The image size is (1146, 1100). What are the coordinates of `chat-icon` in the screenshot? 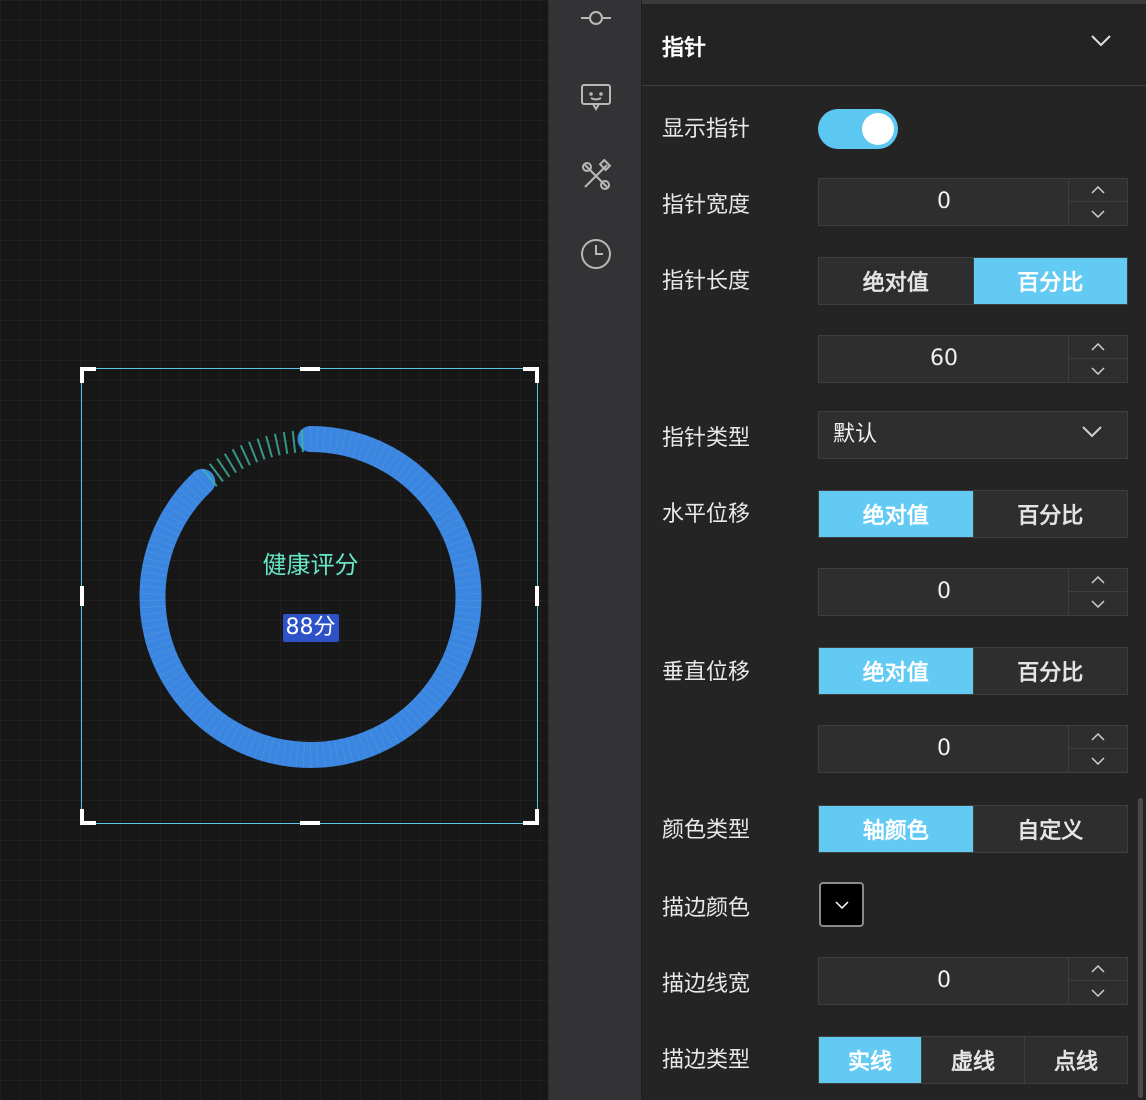 It's located at (596, 96).